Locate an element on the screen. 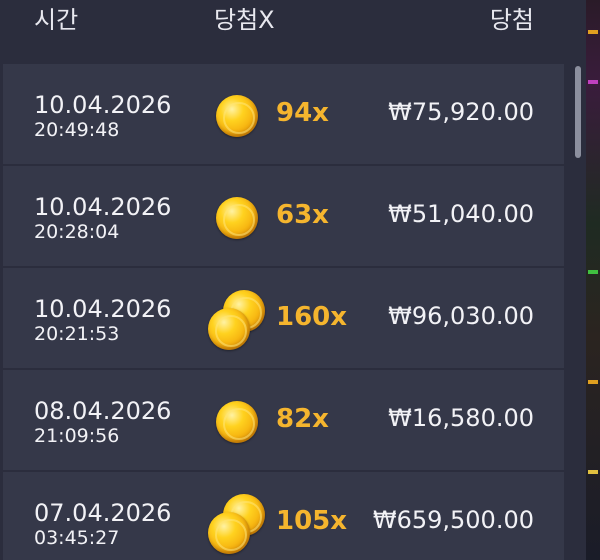 This screenshot has height=560, width=600. header-win: 당첨 is located at coordinates (511, 20).